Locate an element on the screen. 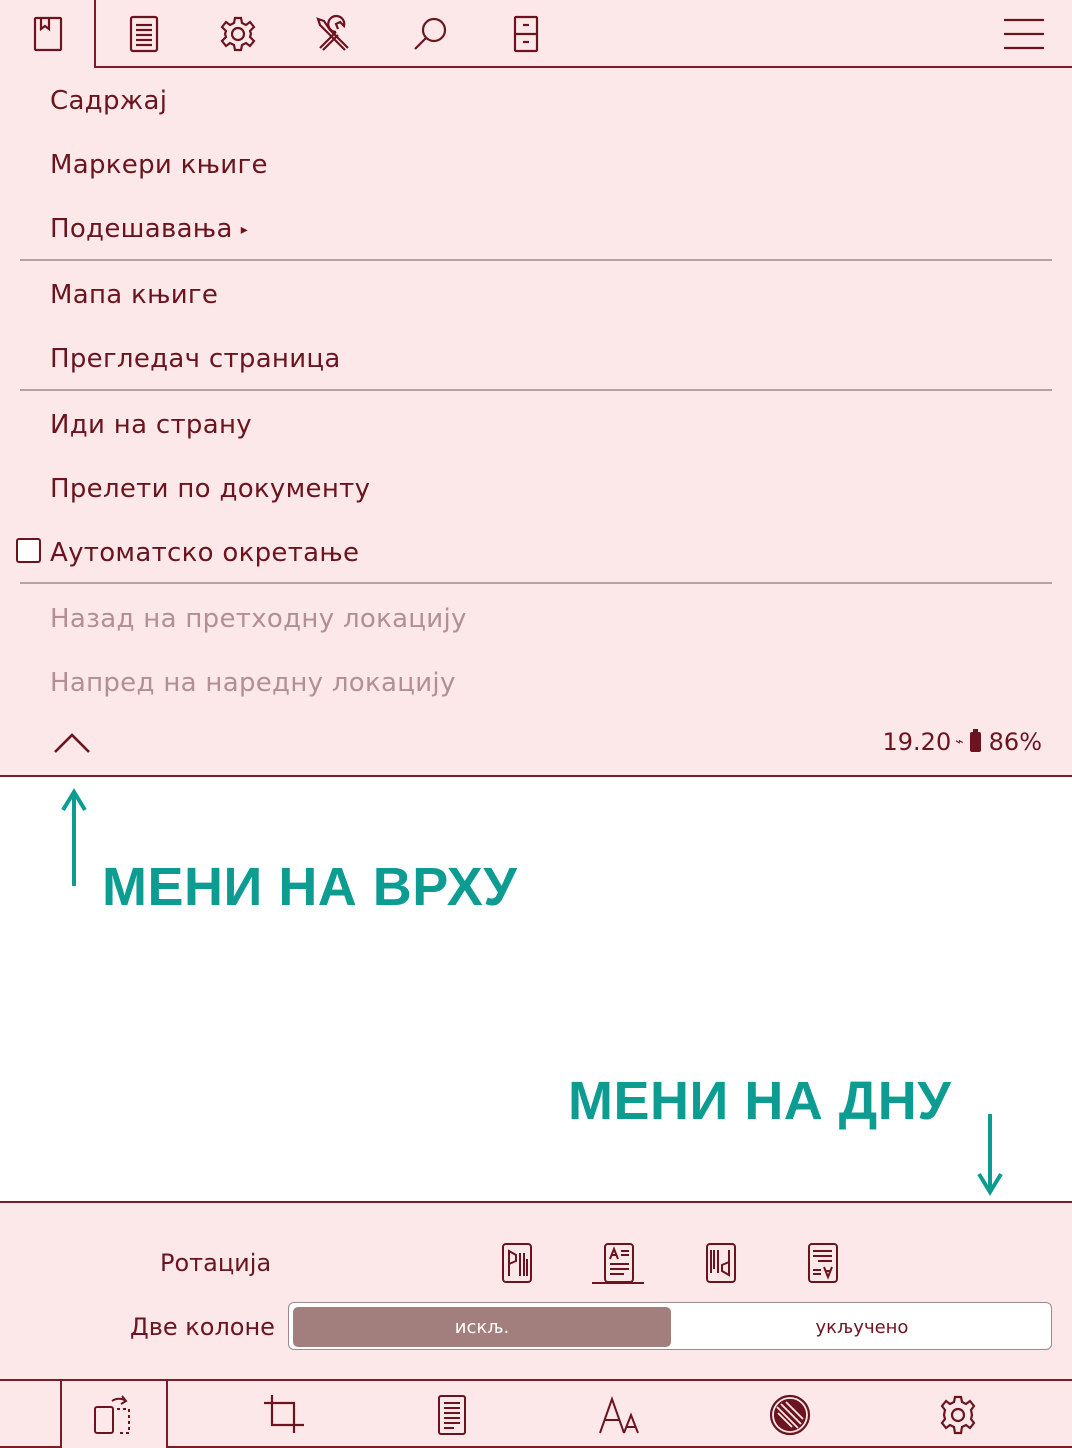  rotate-270-icon is located at coordinates (721, 1263).